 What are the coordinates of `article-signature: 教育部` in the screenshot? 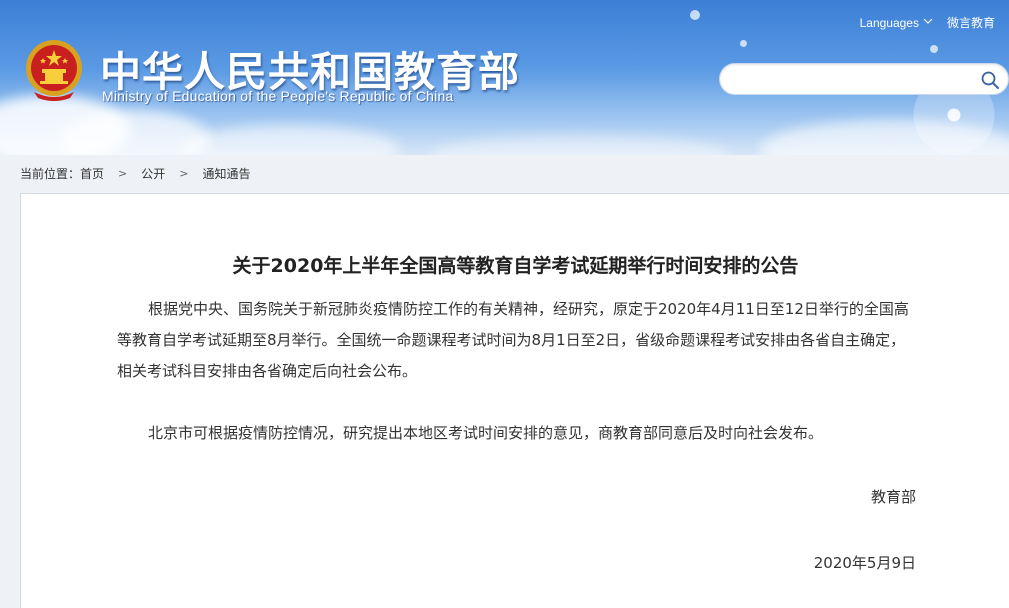 It's located at (893, 497).